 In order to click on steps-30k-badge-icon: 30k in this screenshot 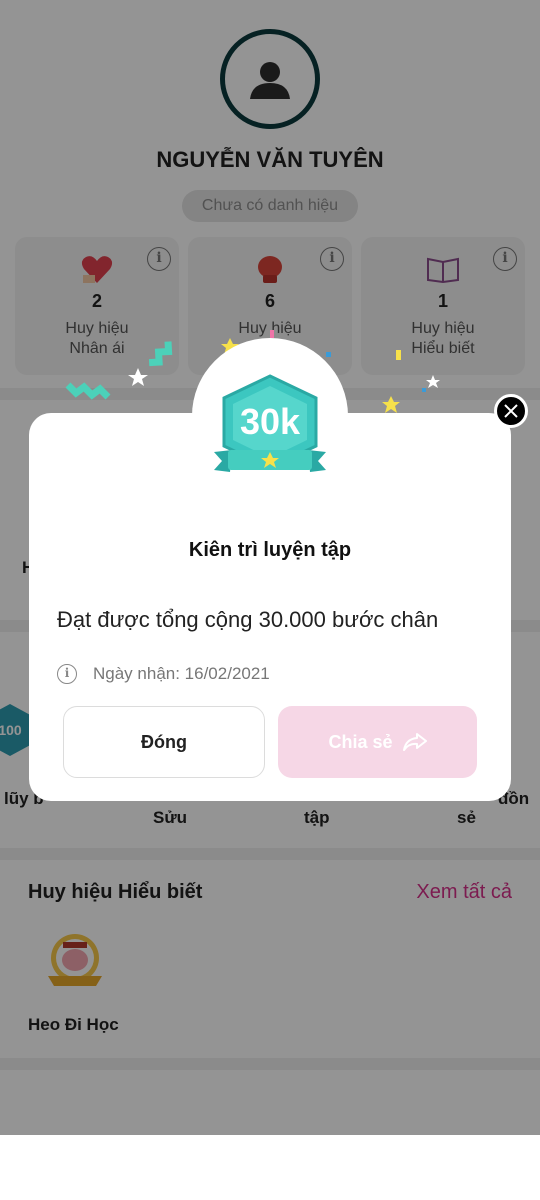, I will do `click(270, 428)`.